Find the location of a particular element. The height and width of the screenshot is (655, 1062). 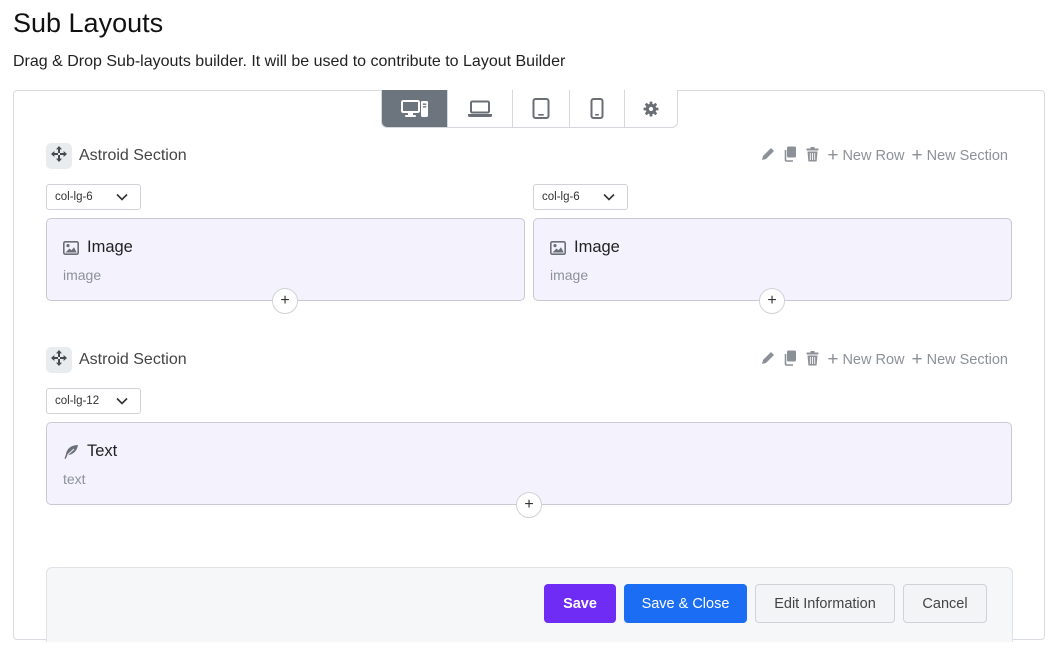

save-close-button: Save & Close is located at coordinates (685, 603).